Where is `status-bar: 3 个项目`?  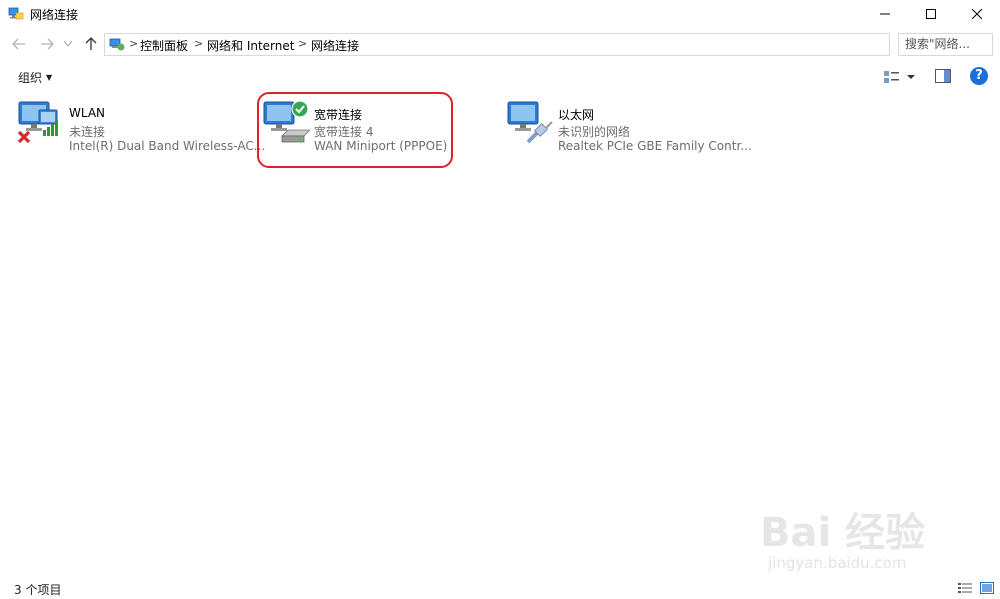 status-bar: 3 个项目 is located at coordinates (500, 588).